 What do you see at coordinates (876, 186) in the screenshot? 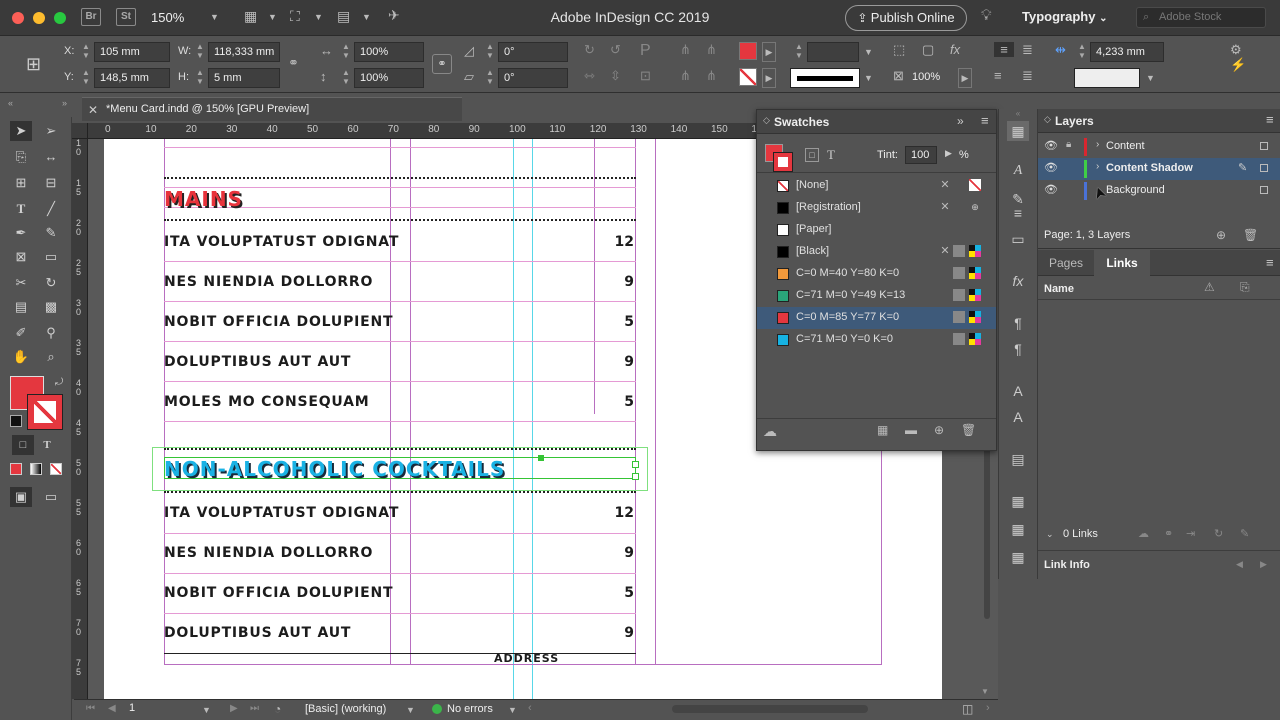
I see `swatch-row: [None] ✕` at bounding box center [876, 186].